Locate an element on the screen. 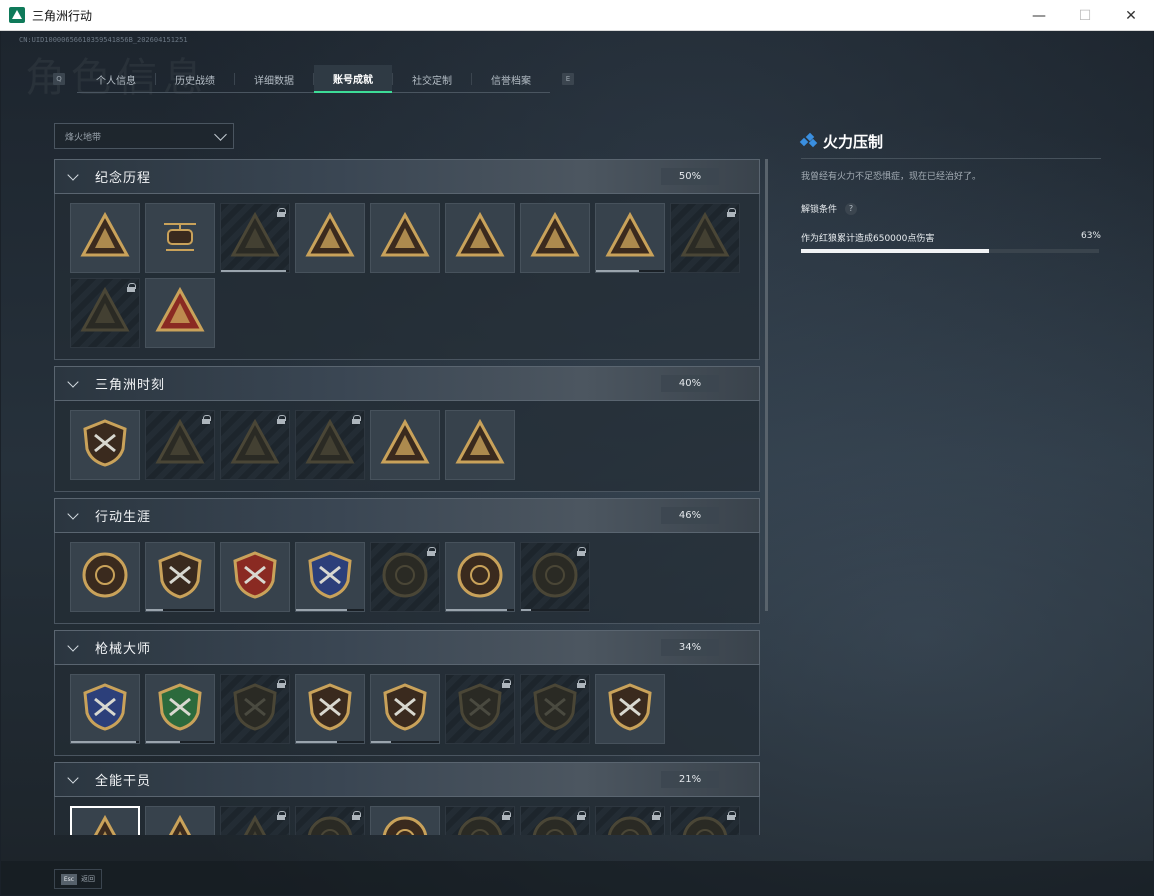  window-controls: — ☐ ✕ is located at coordinates (1085, 15).